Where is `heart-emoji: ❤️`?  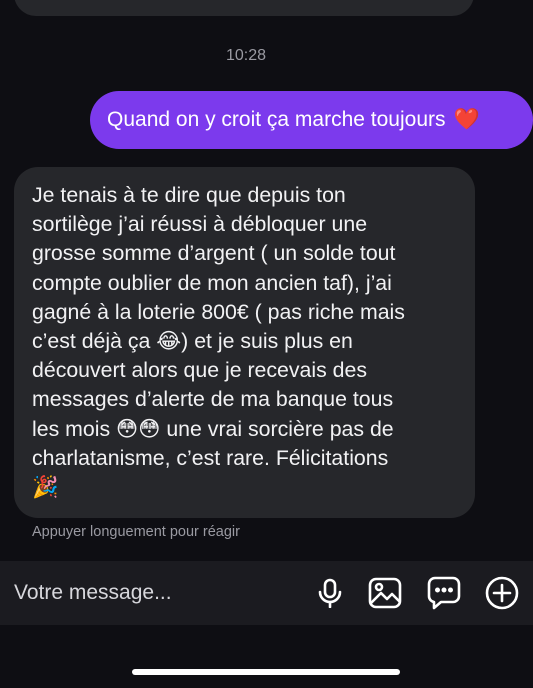
heart-emoji: ❤️ is located at coordinates (466, 119).